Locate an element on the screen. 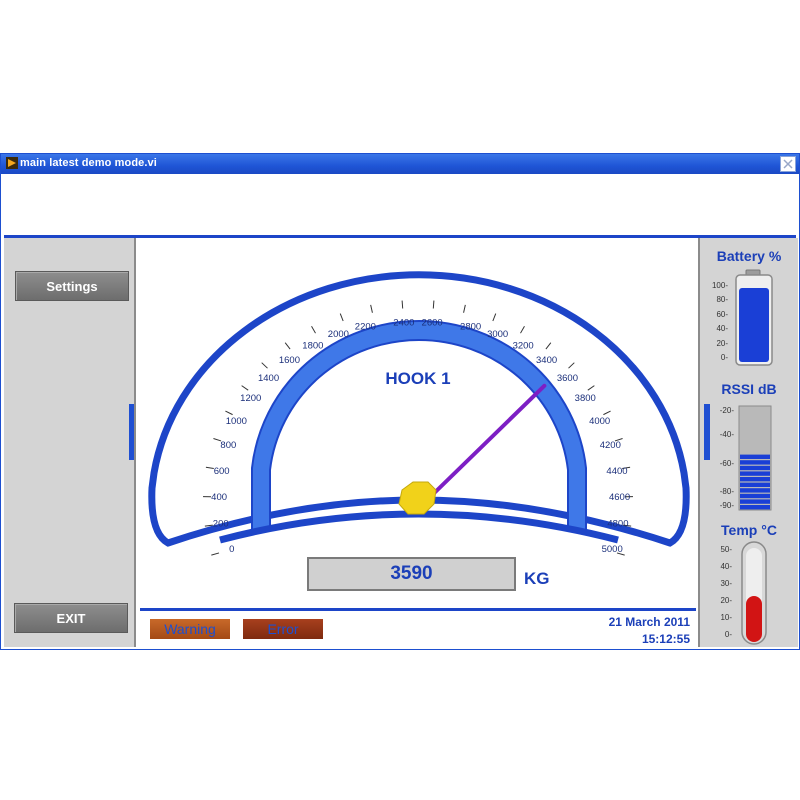  gauge-tick-label: 3600 is located at coordinates (567, 378).